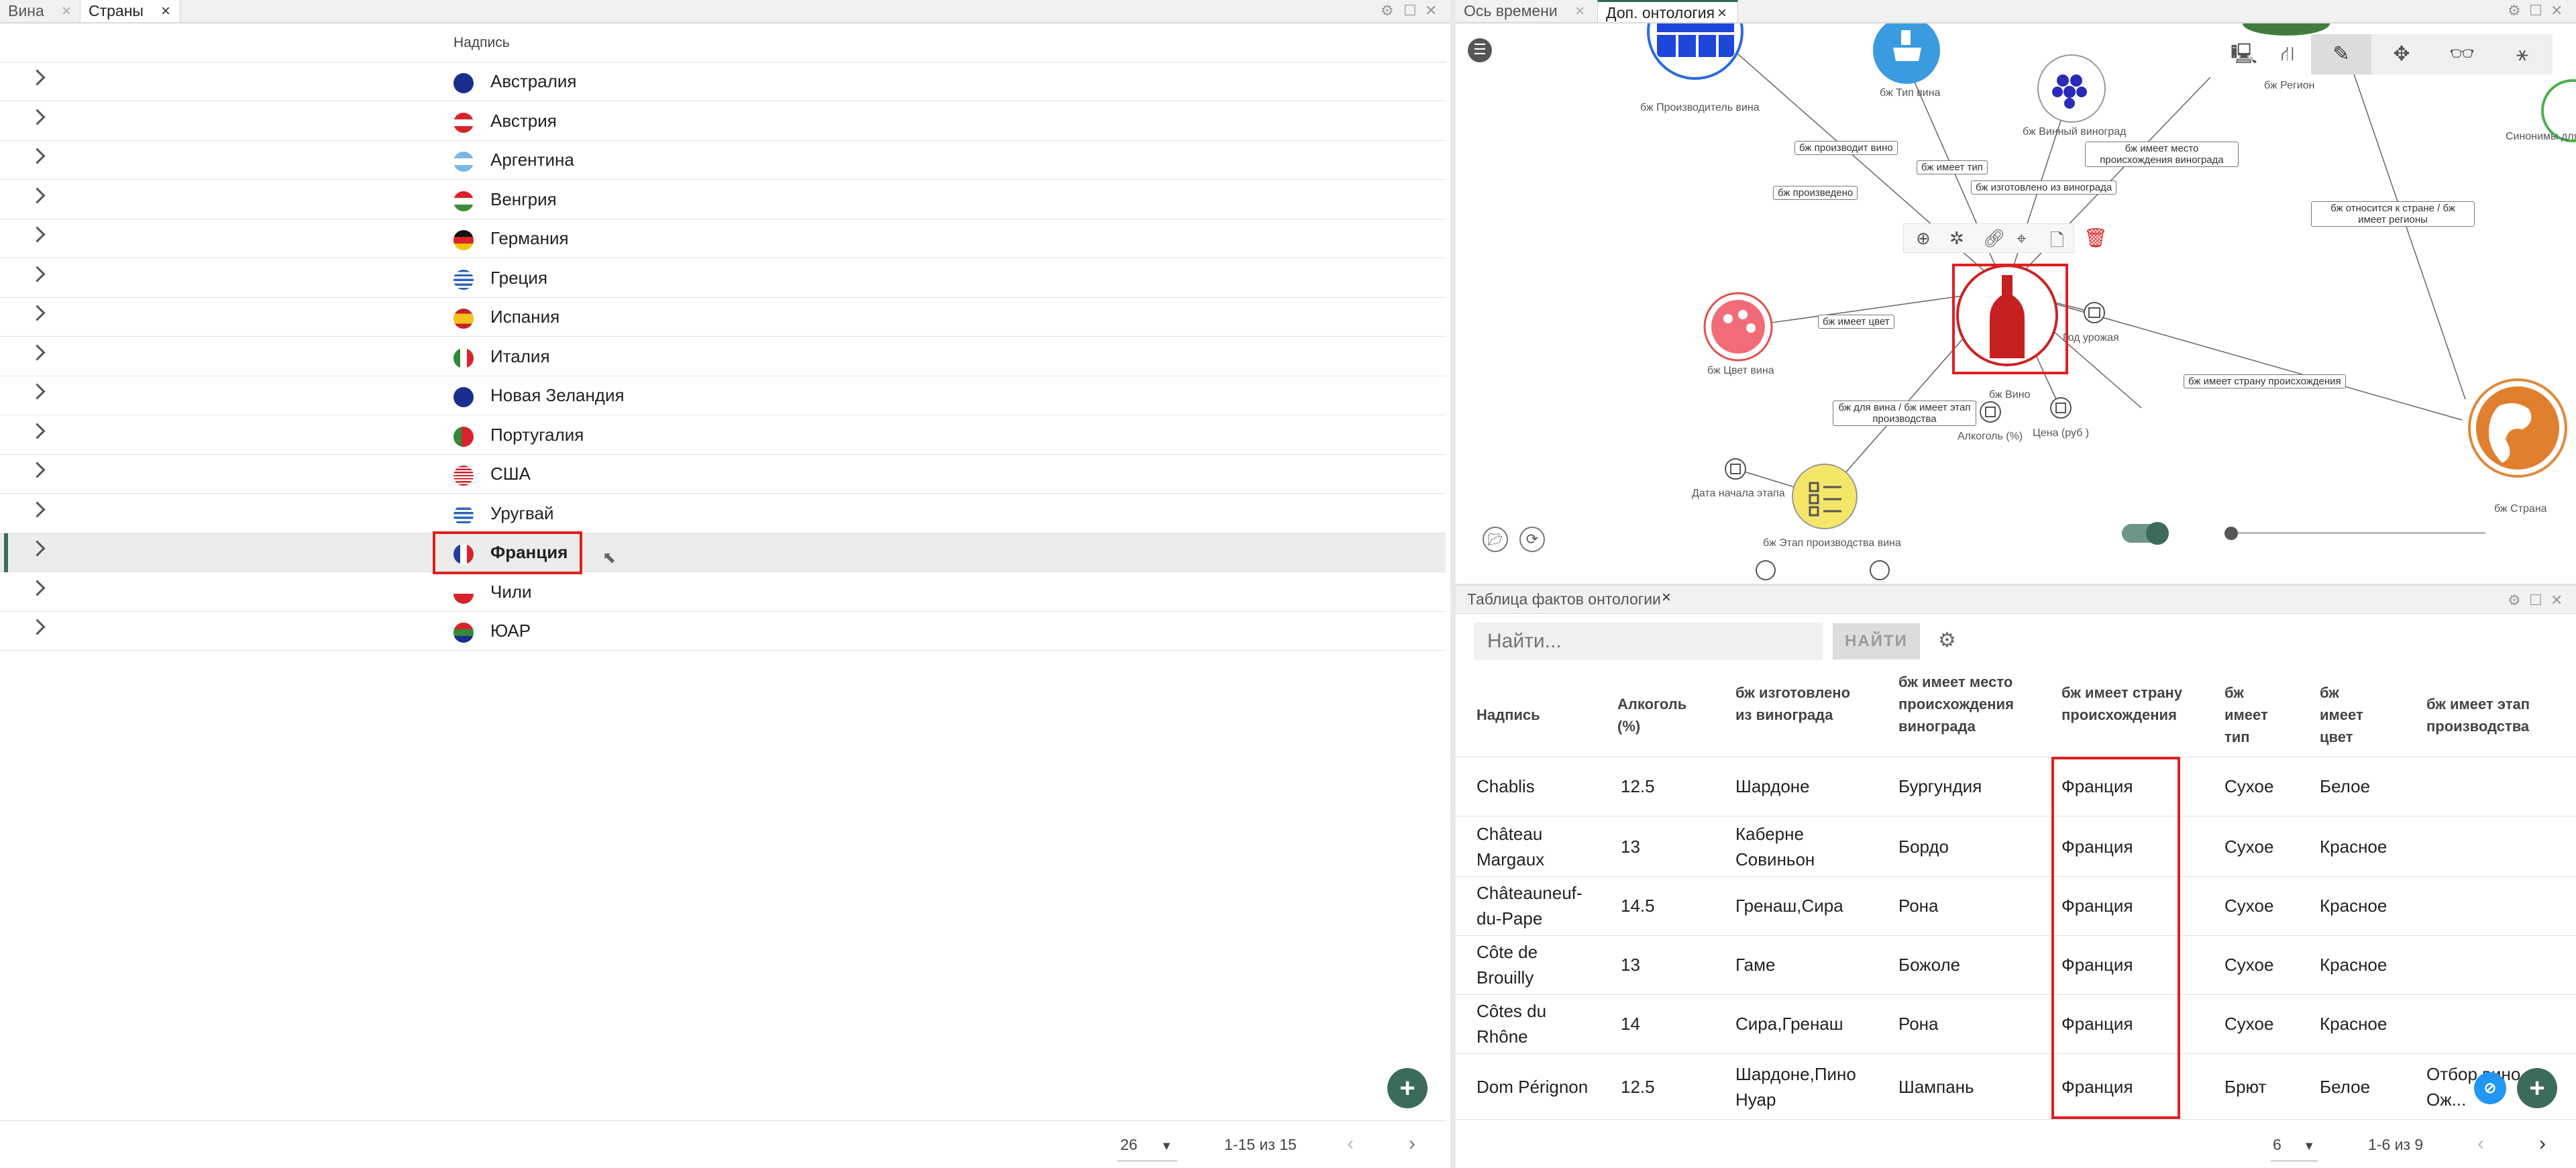 This screenshot has width=2576, height=1168. What do you see at coordinates (2490, 1088) in the screenshot?
I see `clear-filter-button: ⊘` at bounding box center [2490, 1088].